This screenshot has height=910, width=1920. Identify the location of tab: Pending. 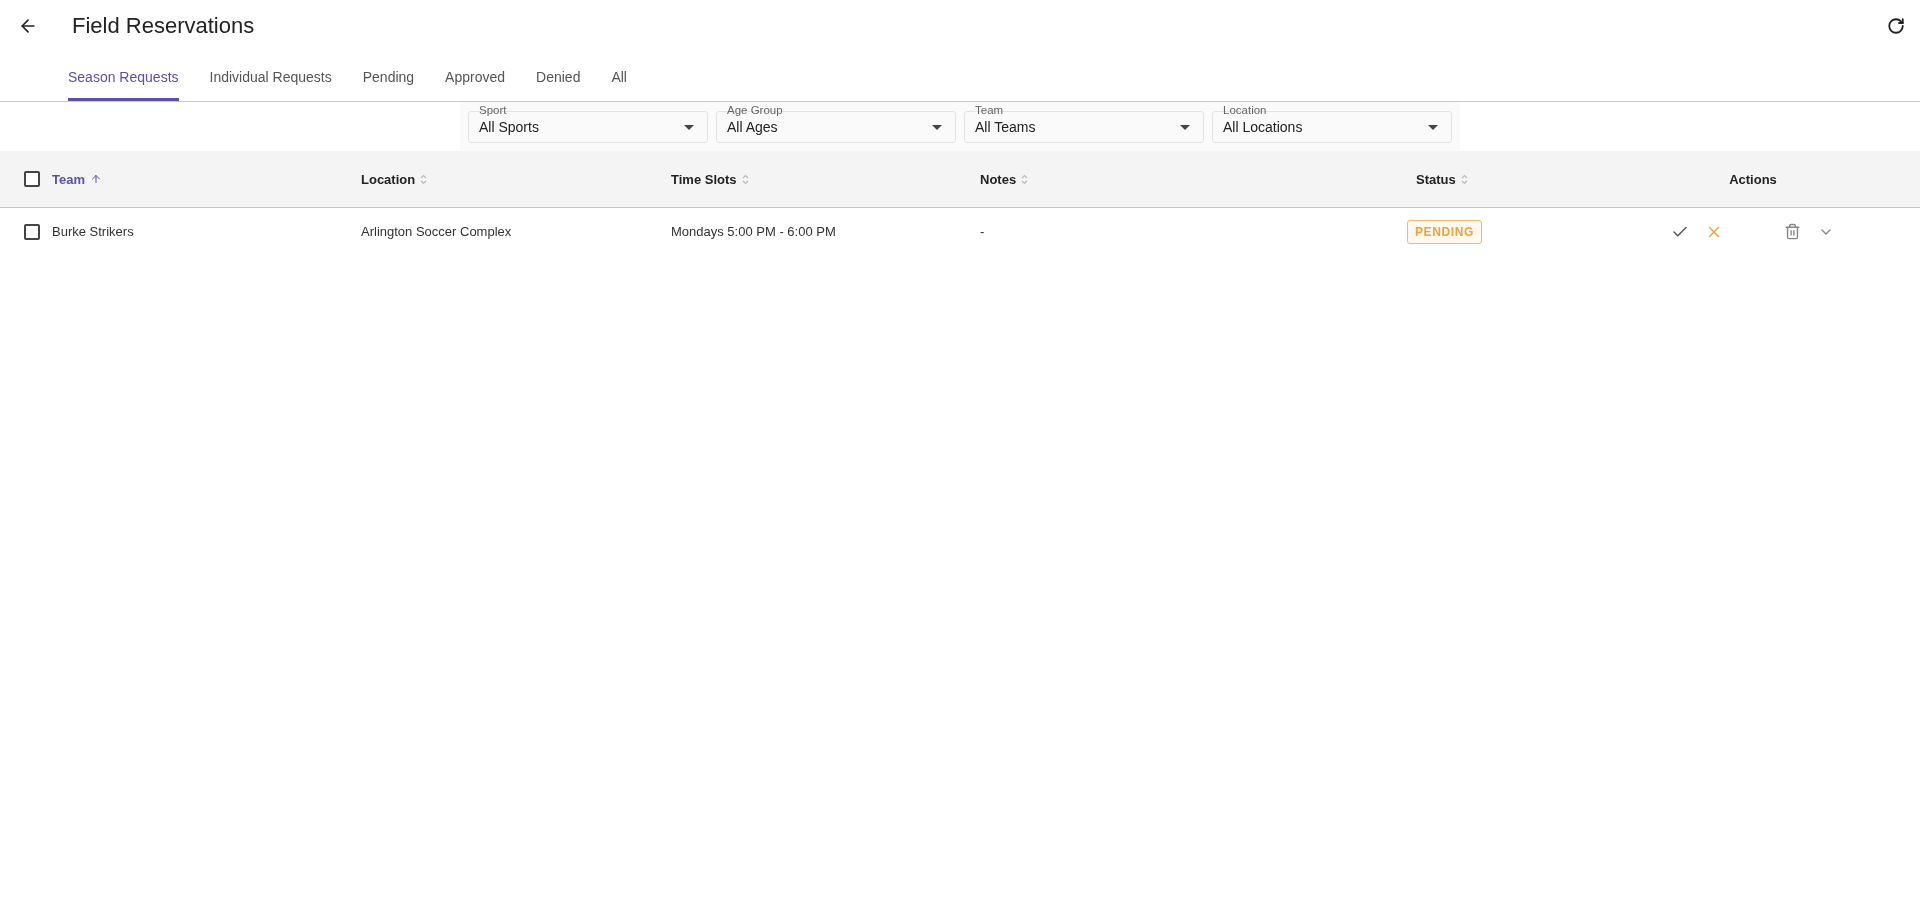
(388, 76).